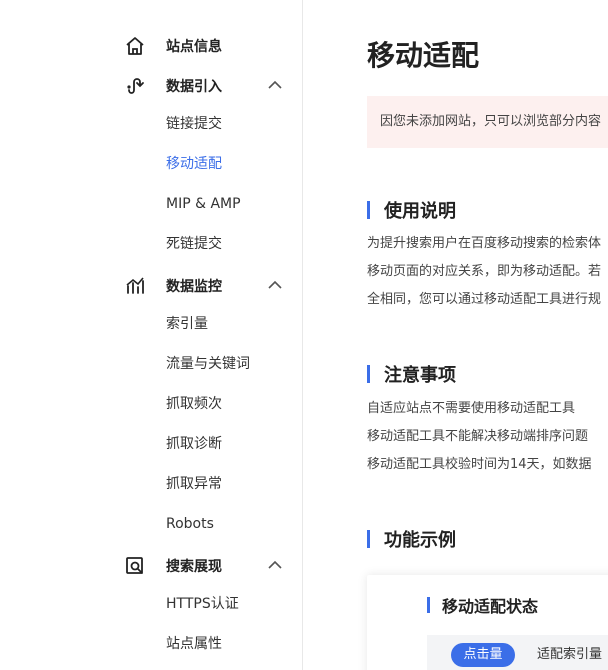 The width and height of the screenshot is (608, 670). What do you see at coordinates (135, 86) in the screenshot?
I see `data-import-icon` at bounding box center [135, 86].